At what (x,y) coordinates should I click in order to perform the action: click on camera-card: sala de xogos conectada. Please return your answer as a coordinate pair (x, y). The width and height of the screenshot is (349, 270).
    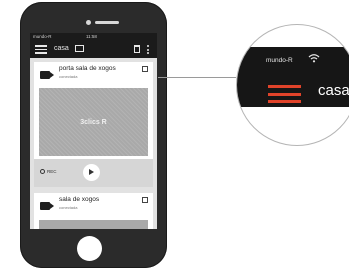
    Looking at the image, I should click on (93, 211).